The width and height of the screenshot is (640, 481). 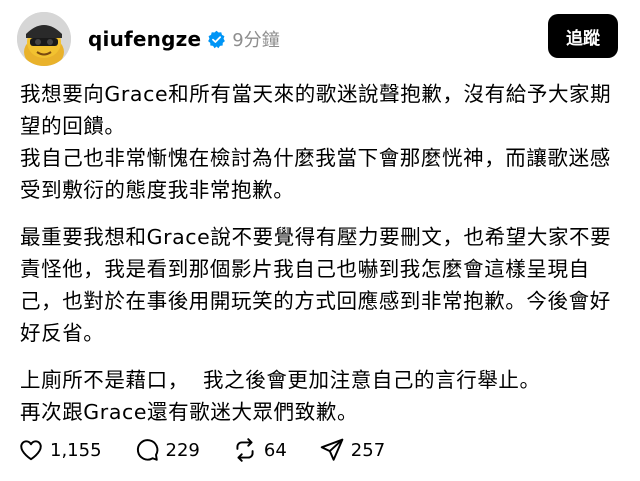 What do you see at coordinates (147, 450) in the screenshot?
I see `comment-icon` at bounding box center [147, 450].